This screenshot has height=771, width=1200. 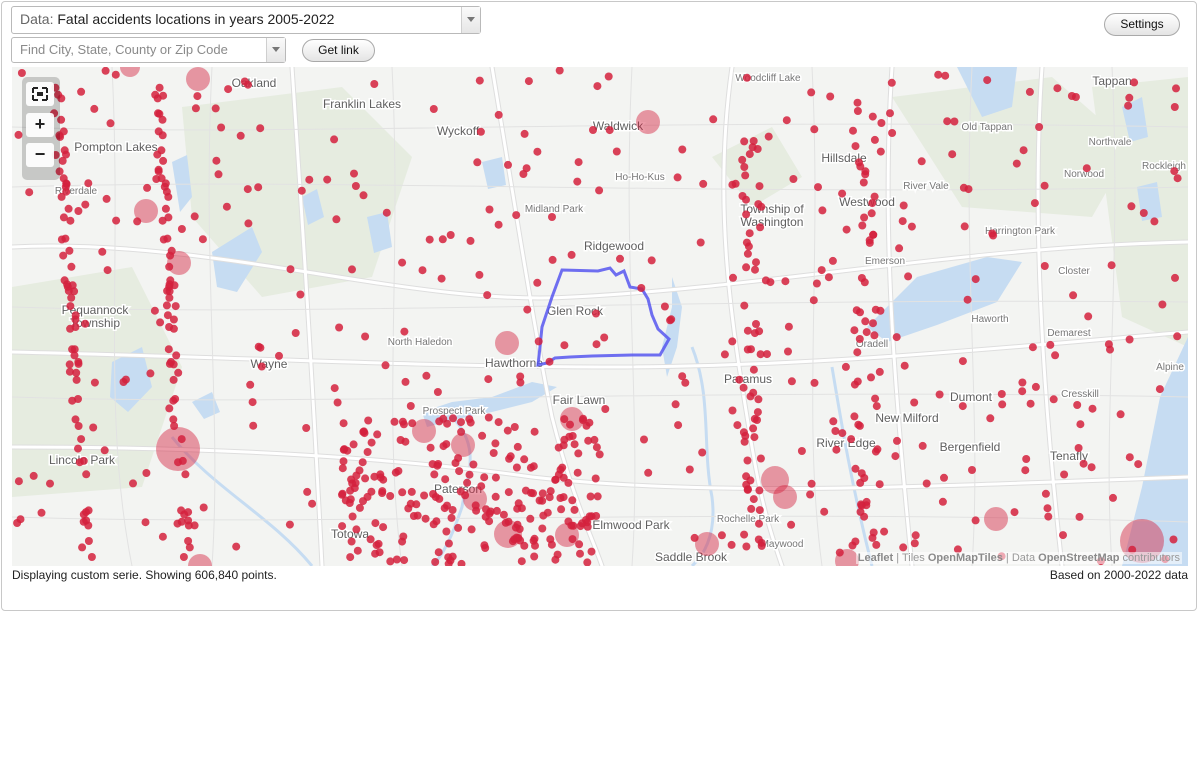 I want to click on settings-button: Settings, so click(x=1142, y=24).